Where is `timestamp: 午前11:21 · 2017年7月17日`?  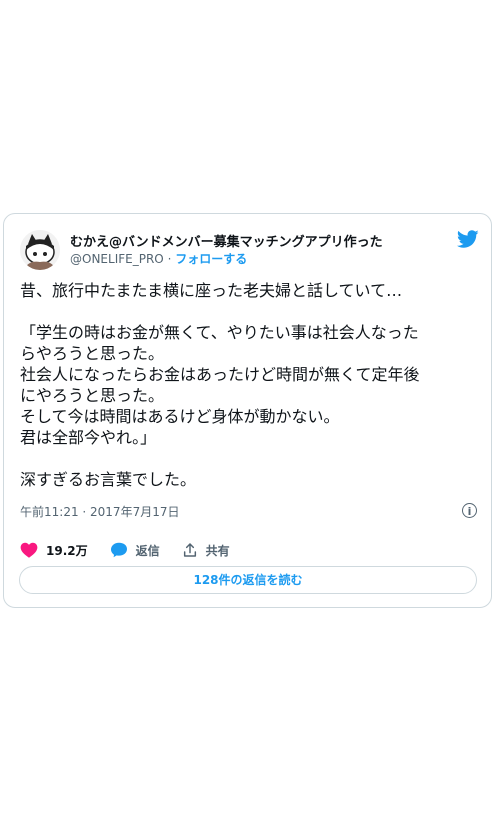
timestamp: 午前11:21 · 2017年7月17日 is located at coordinates (99, 511).